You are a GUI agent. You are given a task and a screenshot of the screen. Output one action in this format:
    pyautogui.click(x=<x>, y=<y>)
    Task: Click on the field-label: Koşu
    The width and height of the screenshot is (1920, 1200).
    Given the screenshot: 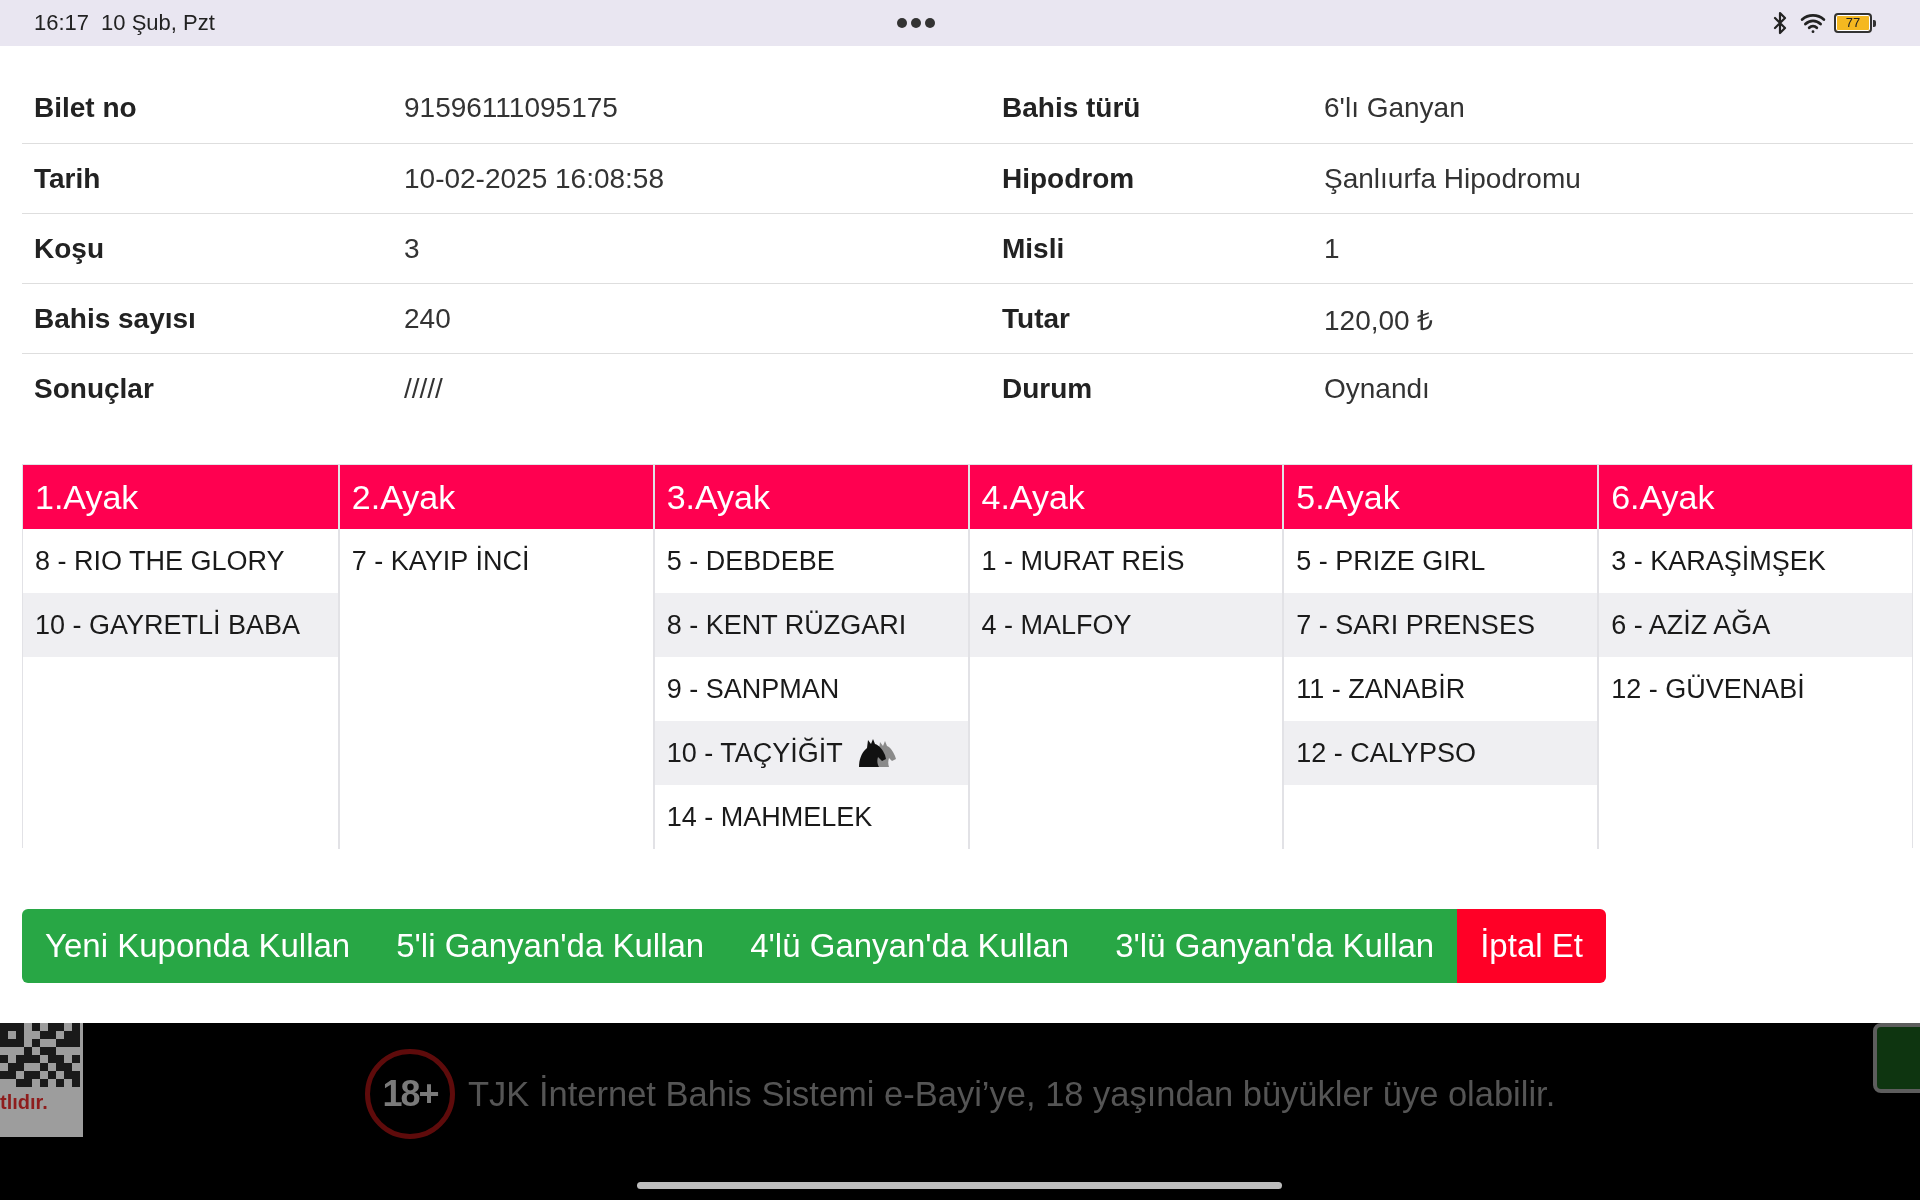 What is the action you would take?
    pyautogui.click(x=69, y=248)
    